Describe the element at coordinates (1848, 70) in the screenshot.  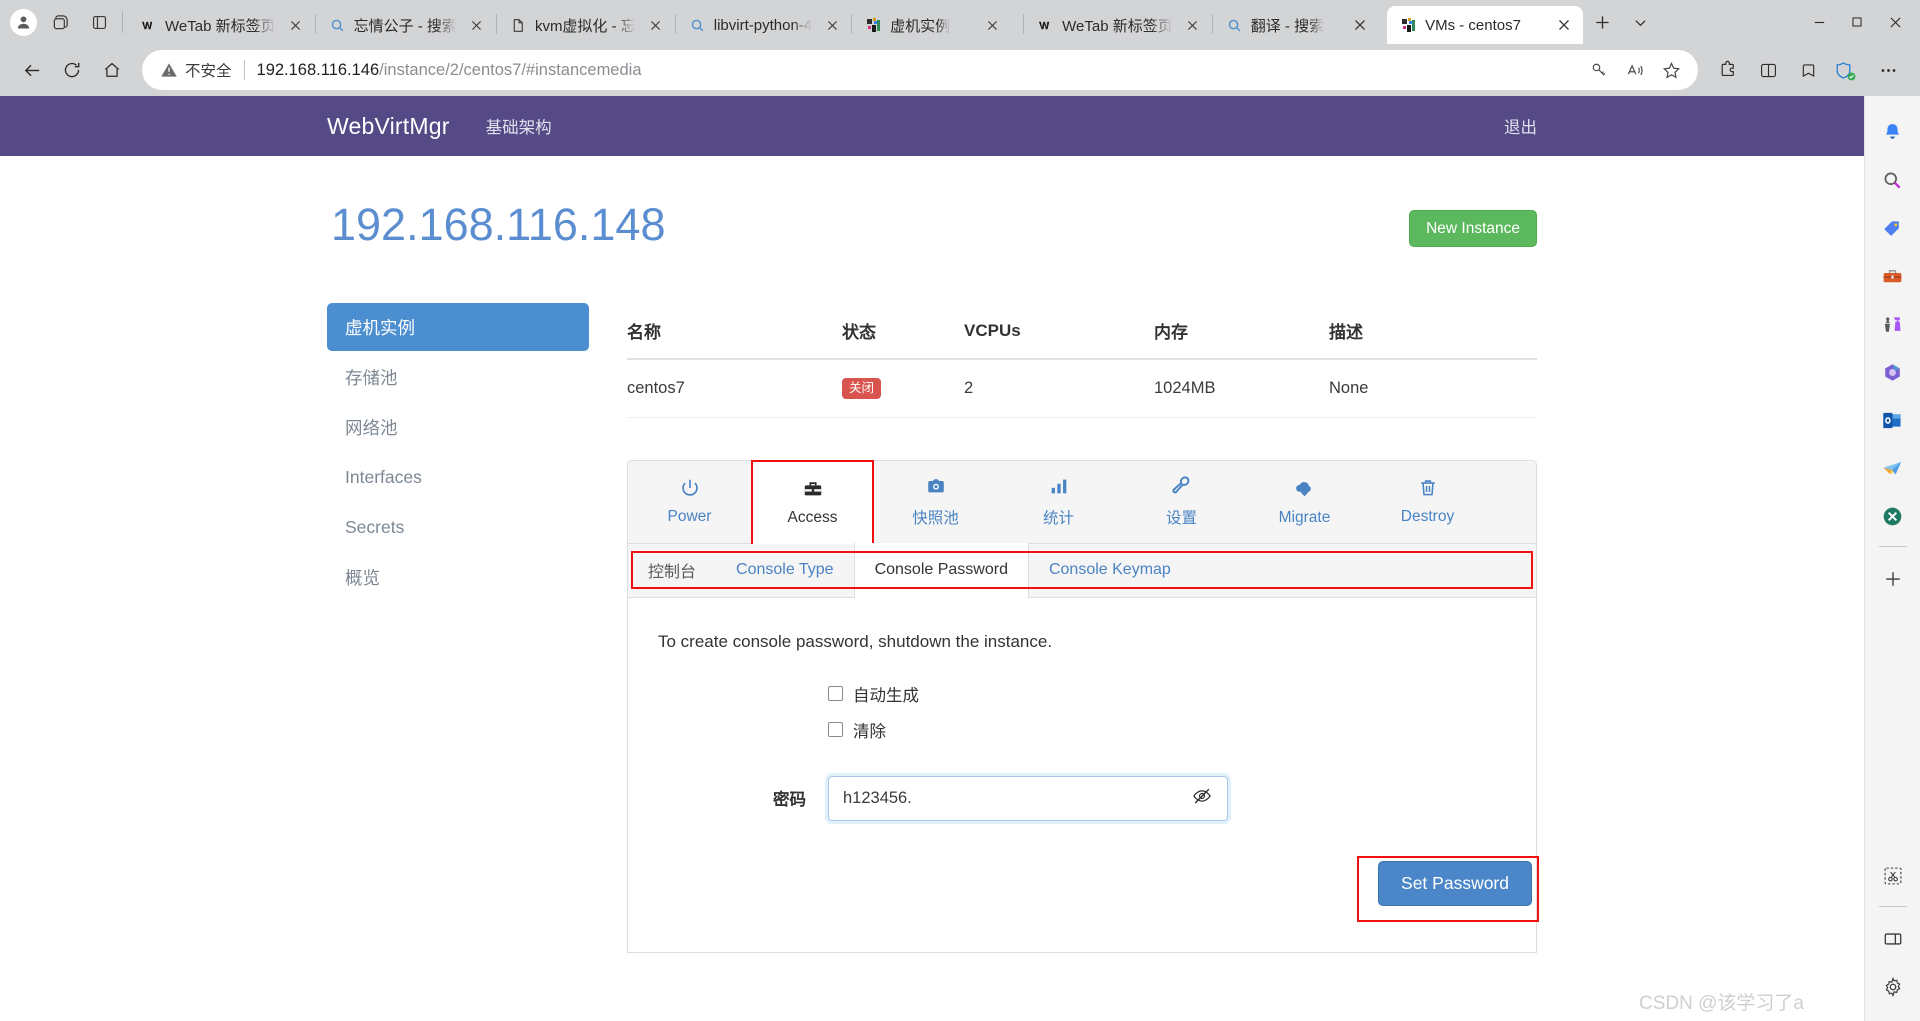
I see `browser-essentials-icon` at that location.